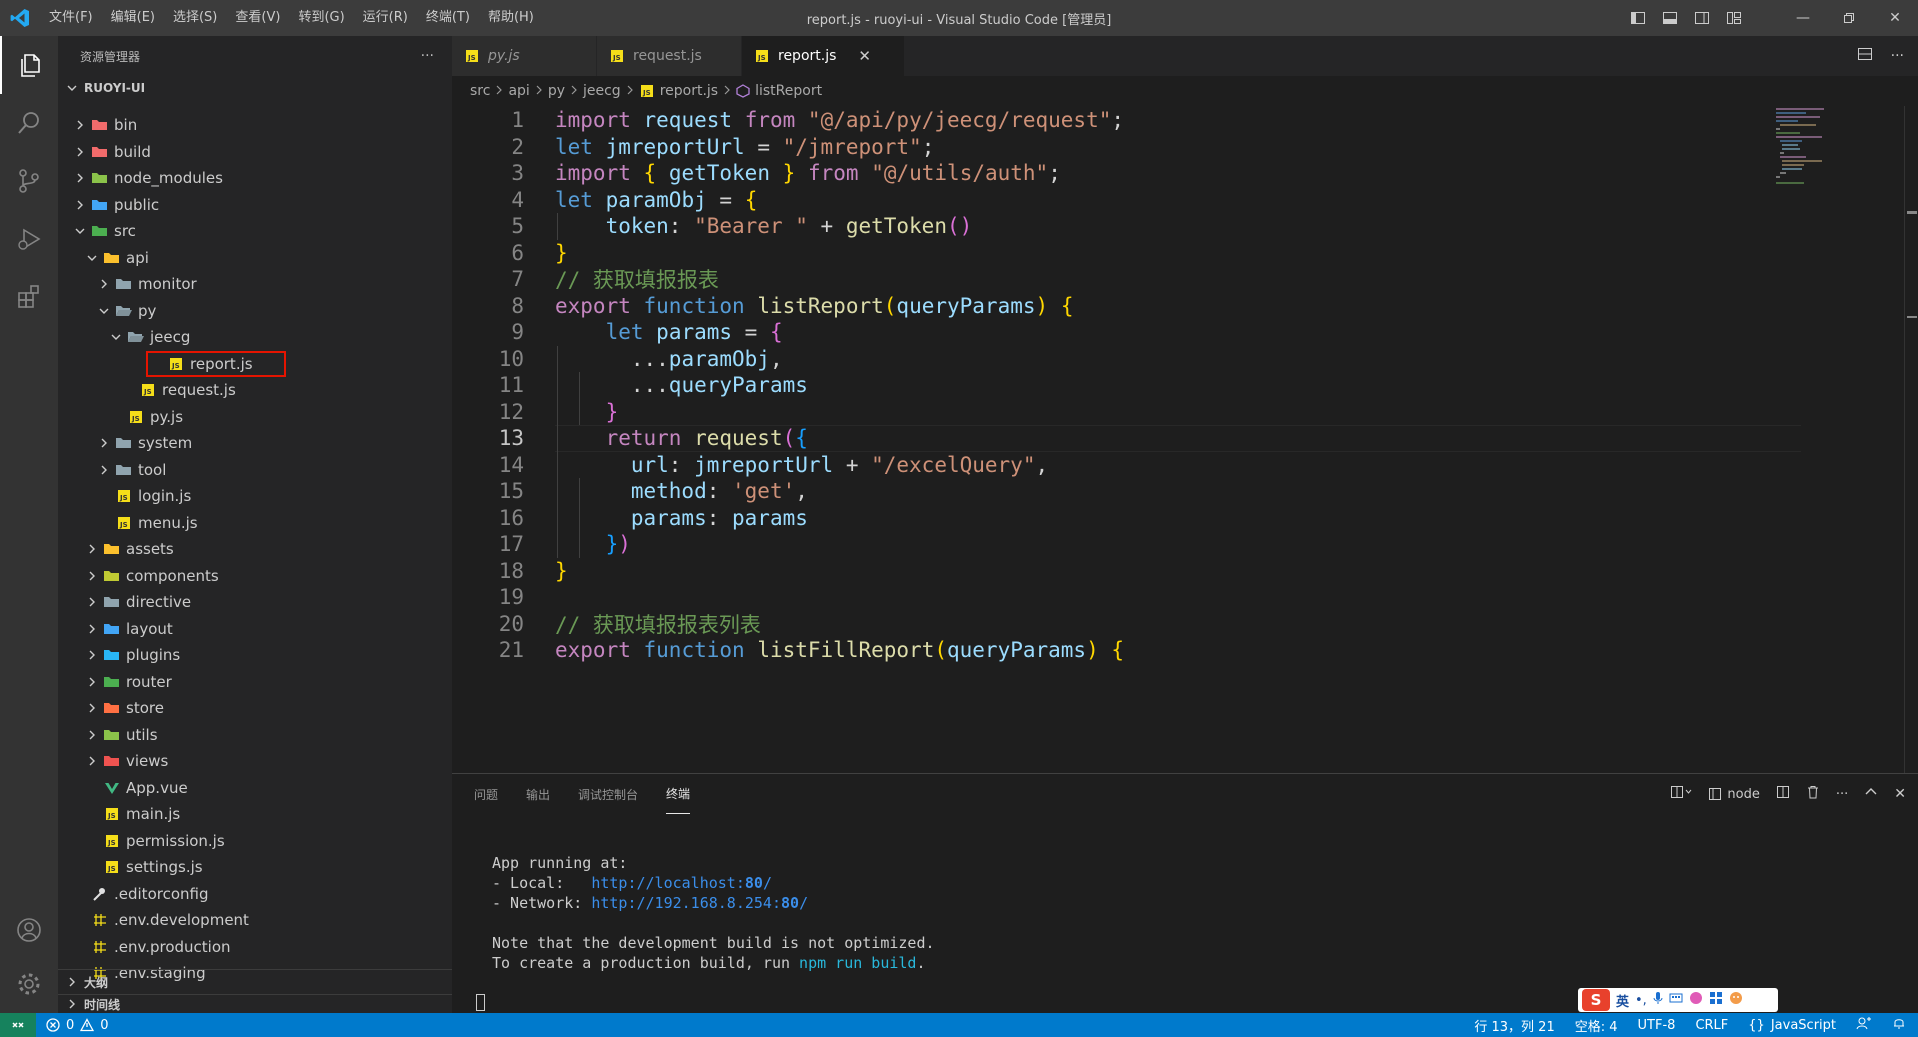  What do you see at coordinates (29, 239) in the screenshot?
I see `run-debug-icon` at bounding box center [29, 239].